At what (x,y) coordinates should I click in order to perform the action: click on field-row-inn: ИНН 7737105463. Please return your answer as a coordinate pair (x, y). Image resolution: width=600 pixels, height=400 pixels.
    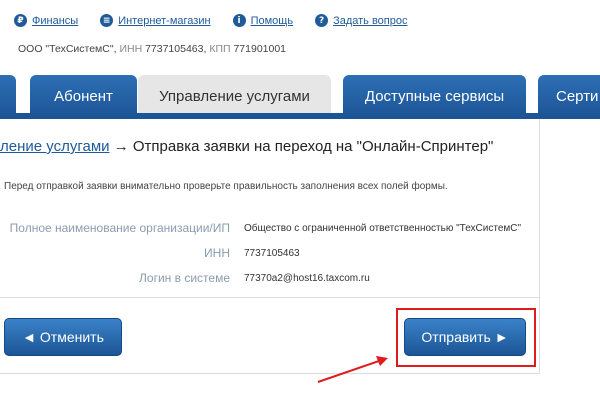
    Looking at the image, I should click on (270, 258).